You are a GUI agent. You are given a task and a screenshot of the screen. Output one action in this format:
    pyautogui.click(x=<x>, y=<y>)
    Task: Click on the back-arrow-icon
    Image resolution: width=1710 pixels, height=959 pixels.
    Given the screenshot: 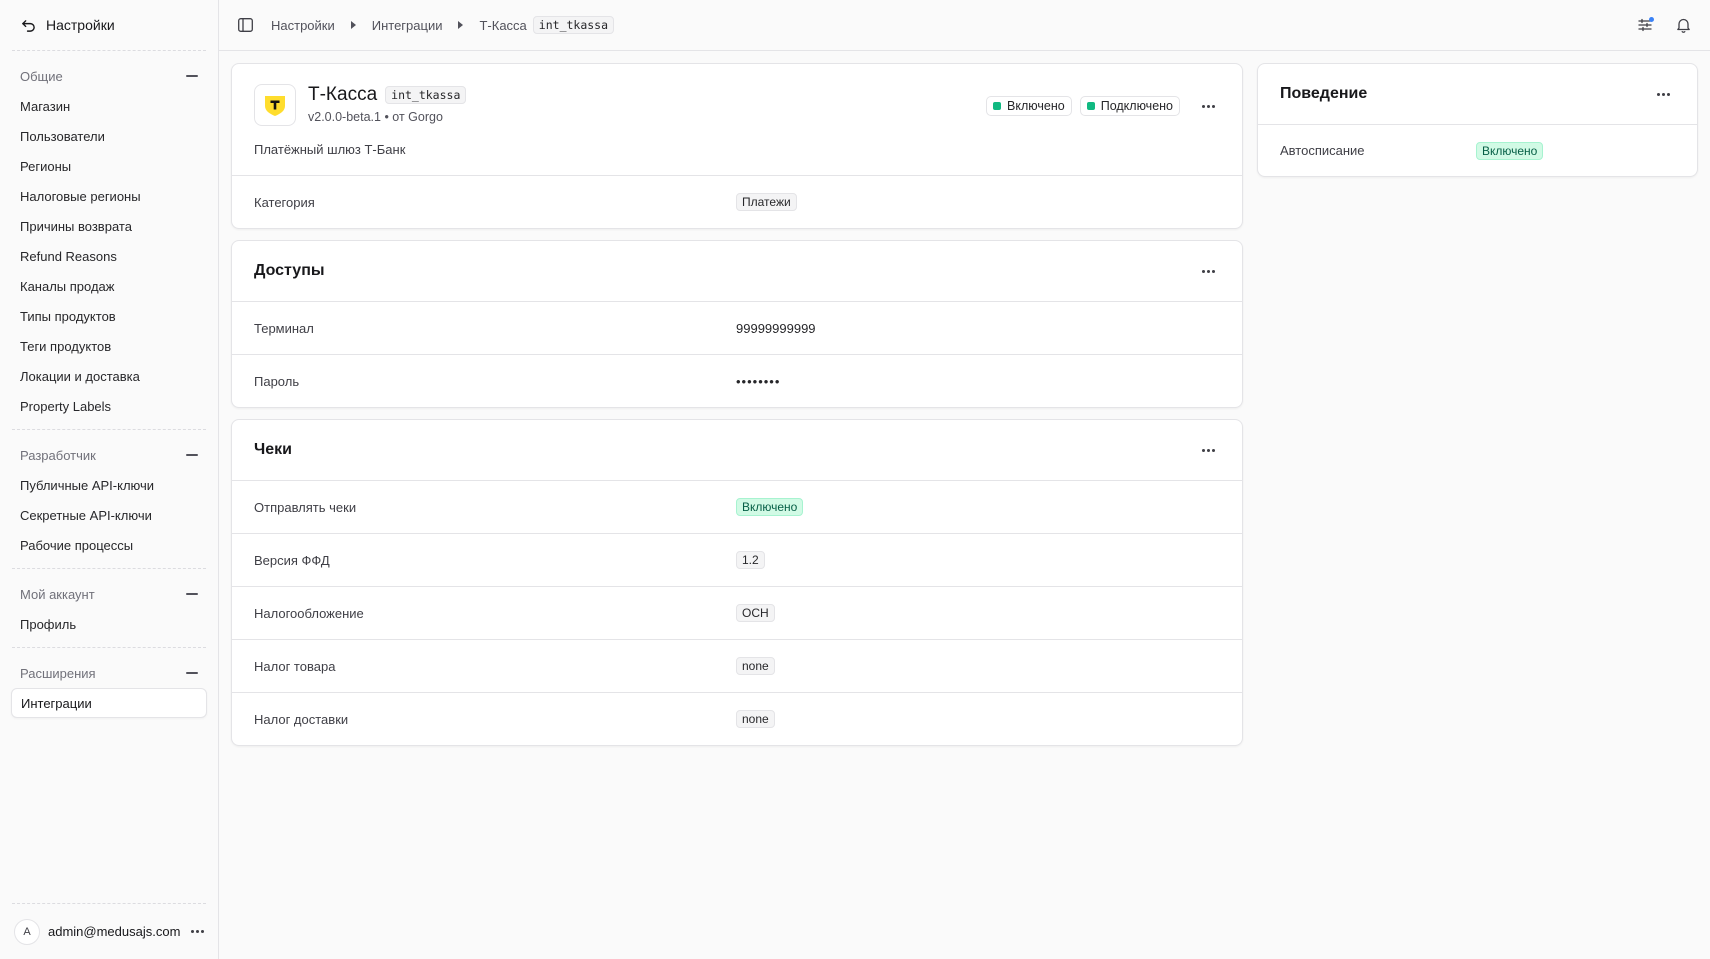 What is the action you would take?
    pyautogui.click(x=28, y=25)
    